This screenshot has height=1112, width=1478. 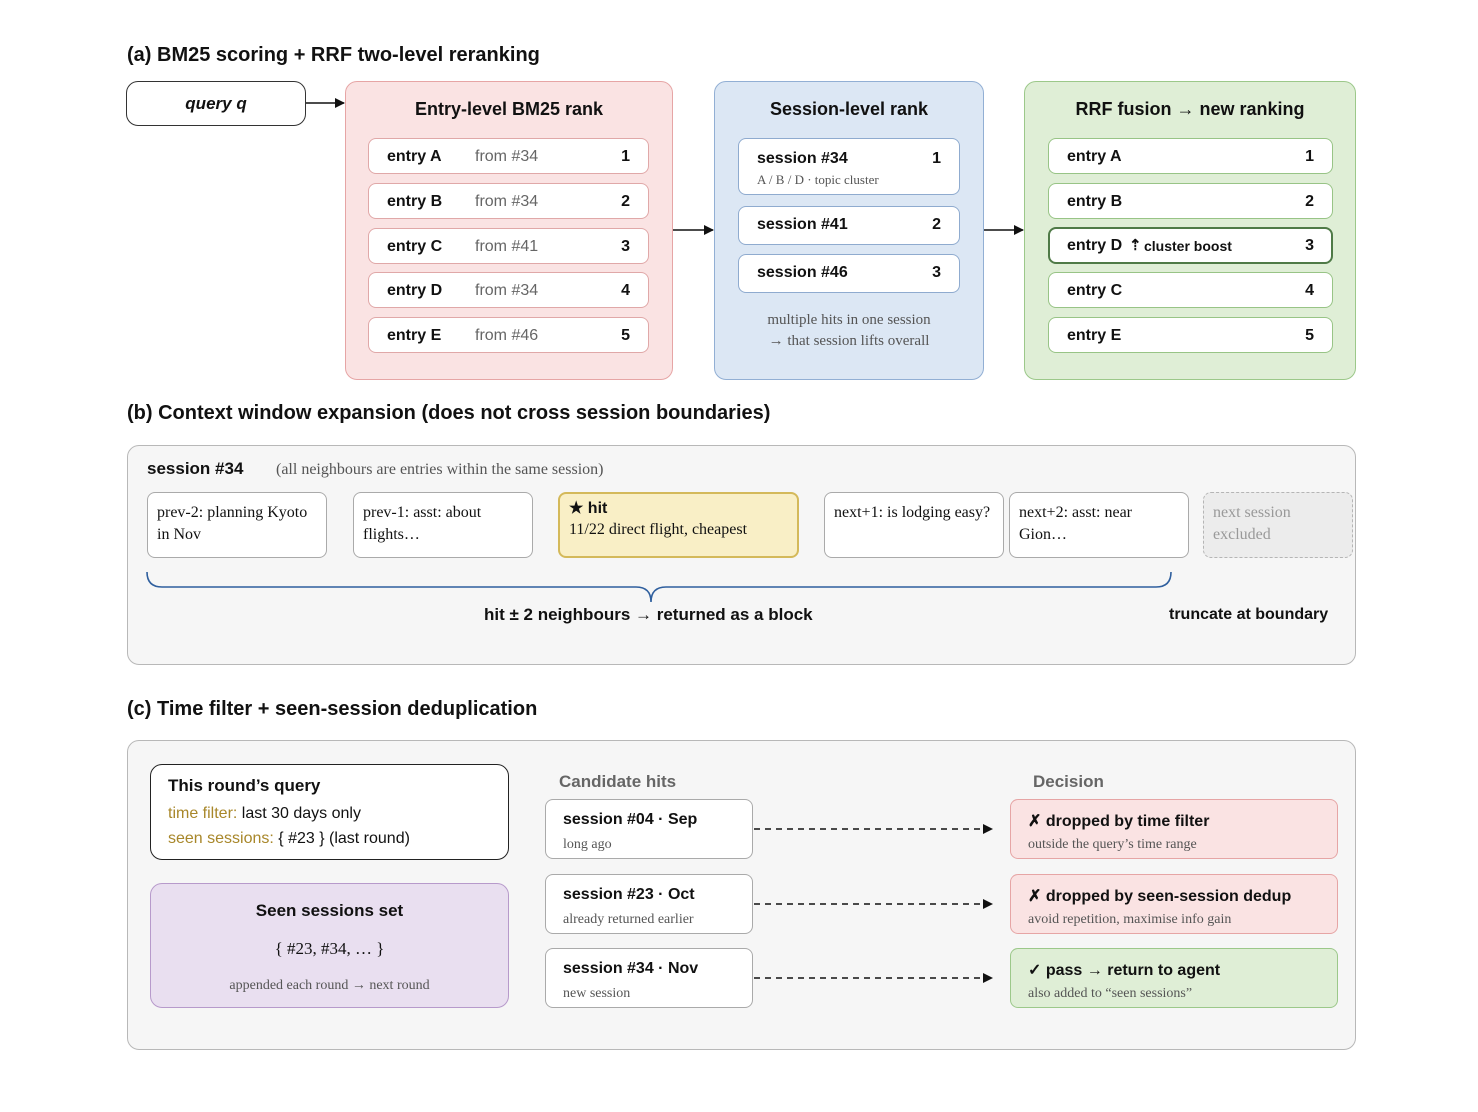 I want to click on neighbour-brace, so click(x=659, y=587).